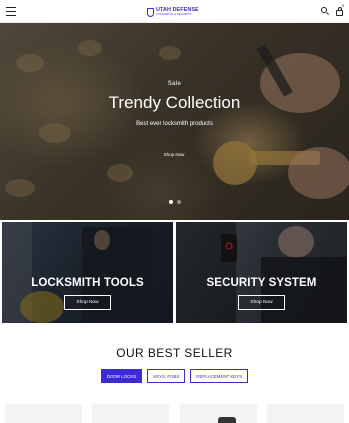 This screenshot has height=423, width=349. I want to click on tab-keys-fobs: KEYS, FOBS, so click(166, 376).